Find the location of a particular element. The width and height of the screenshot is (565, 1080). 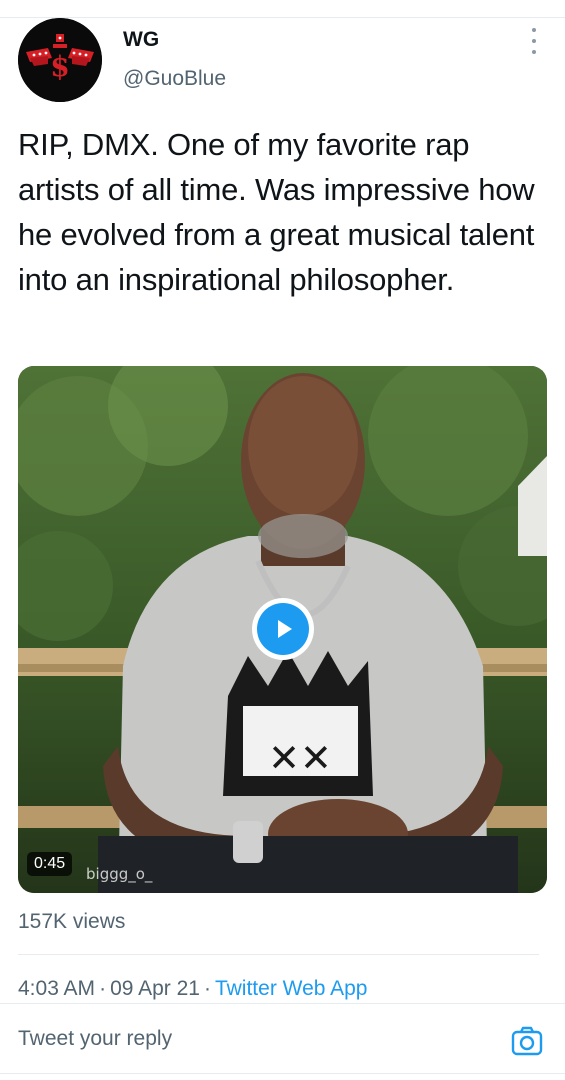

reply-input is located at coordinates (253, 1039).